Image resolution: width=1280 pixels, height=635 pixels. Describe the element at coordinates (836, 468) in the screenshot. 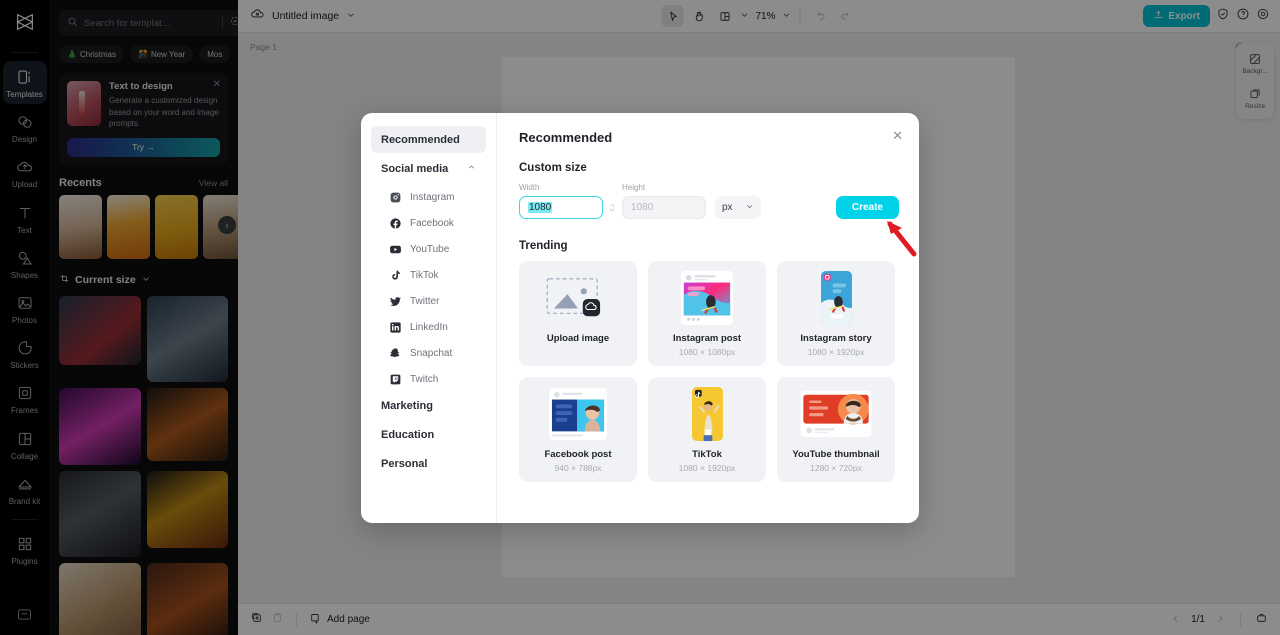

I see `trending-card-dims: 1280 × 720px` at that location.